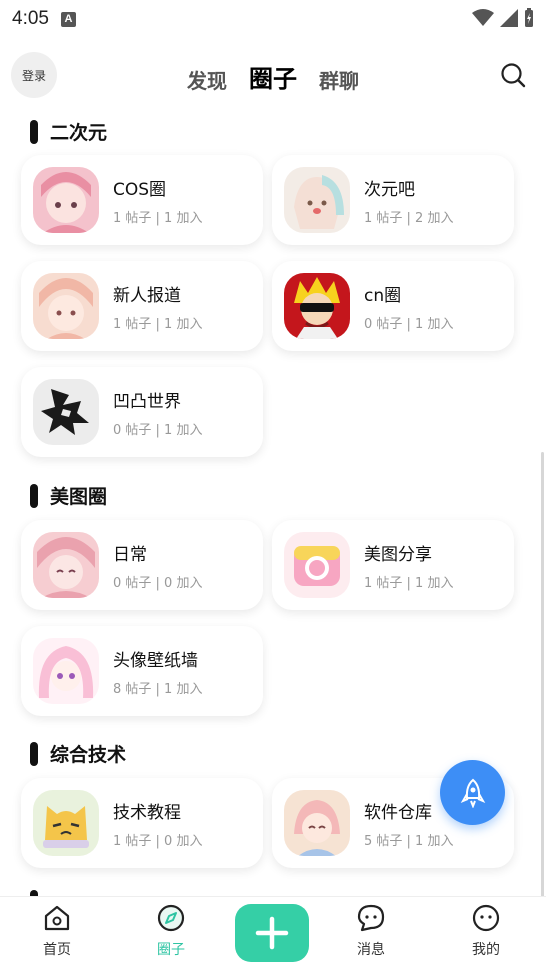 This screenshot has height=970, width=546. I want to click on circle-card-tutorials: 技术教程 1 帖子 | 0 加入, so click(142, 823).